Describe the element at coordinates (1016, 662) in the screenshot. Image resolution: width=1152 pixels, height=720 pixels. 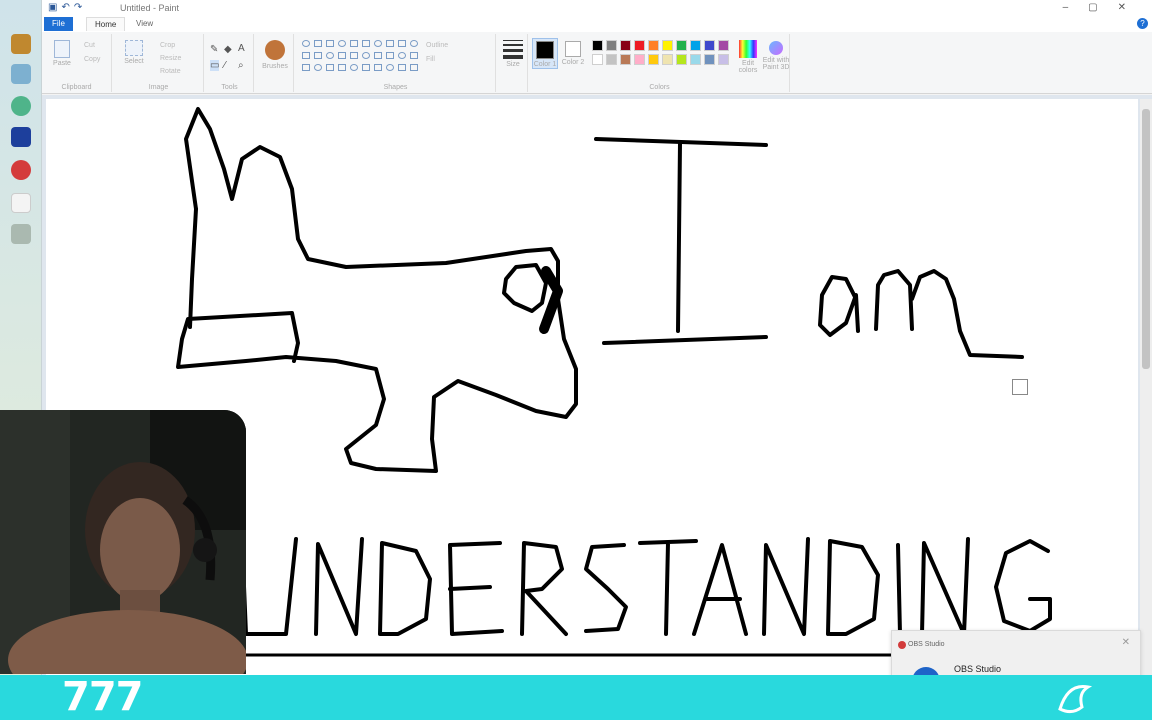
I see `obs-notification: OBS Studio ✕ OBS Studio` at that location.